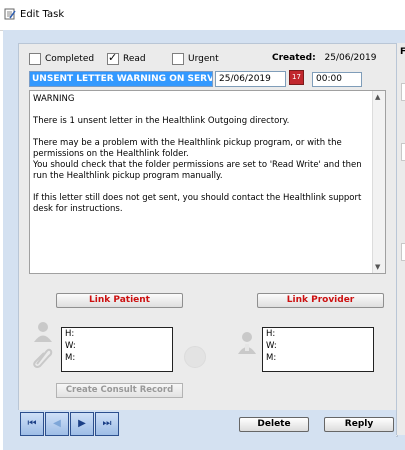  What do you see at coordinates (378, 182) in the screenshot?
I see `message-scrollbar: ▲ ▼` at bounding box center [378, 182].